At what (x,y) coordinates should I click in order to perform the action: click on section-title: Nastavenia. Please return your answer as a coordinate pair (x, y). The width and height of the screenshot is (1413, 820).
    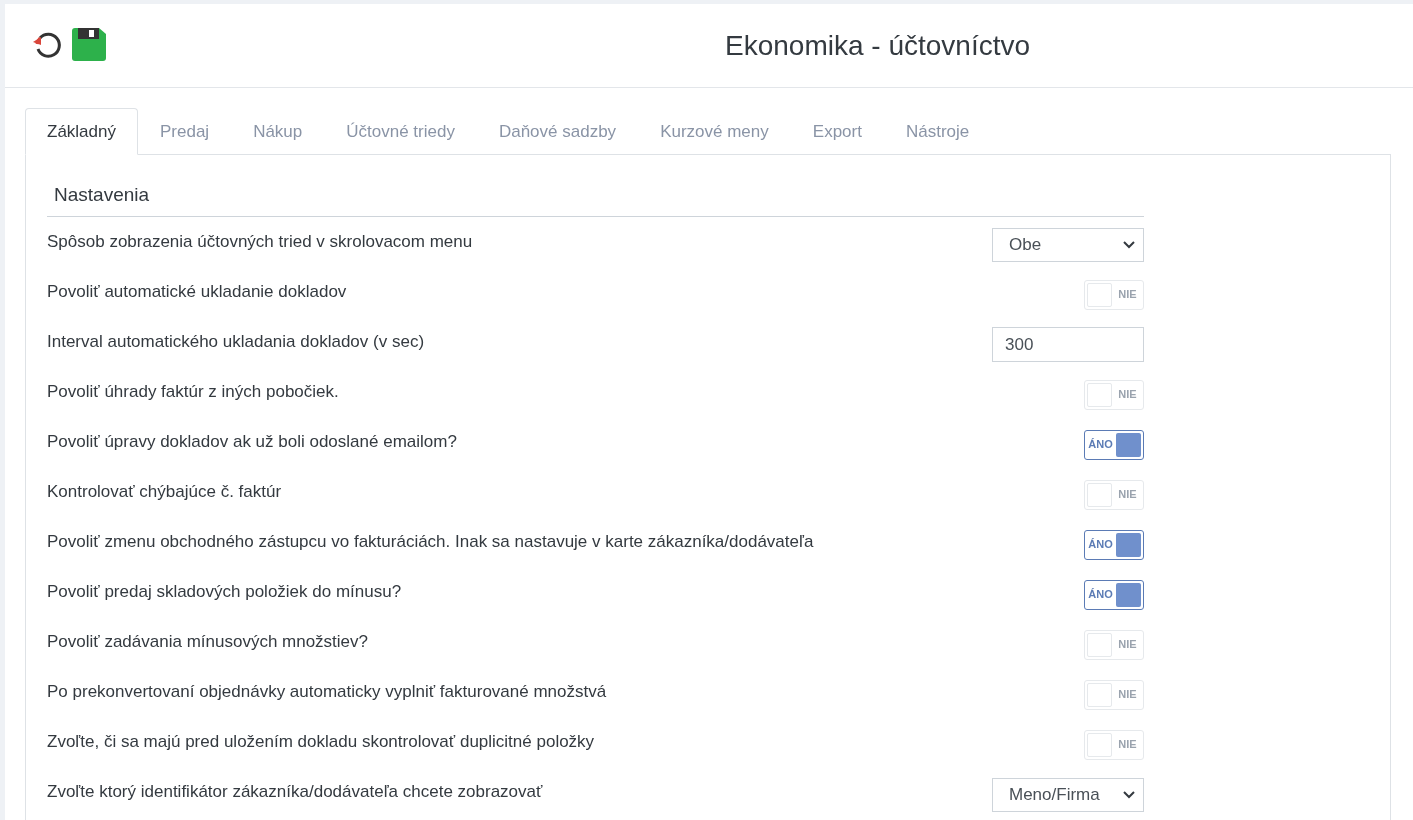
    Looking at the image, I should click on (595, 199).